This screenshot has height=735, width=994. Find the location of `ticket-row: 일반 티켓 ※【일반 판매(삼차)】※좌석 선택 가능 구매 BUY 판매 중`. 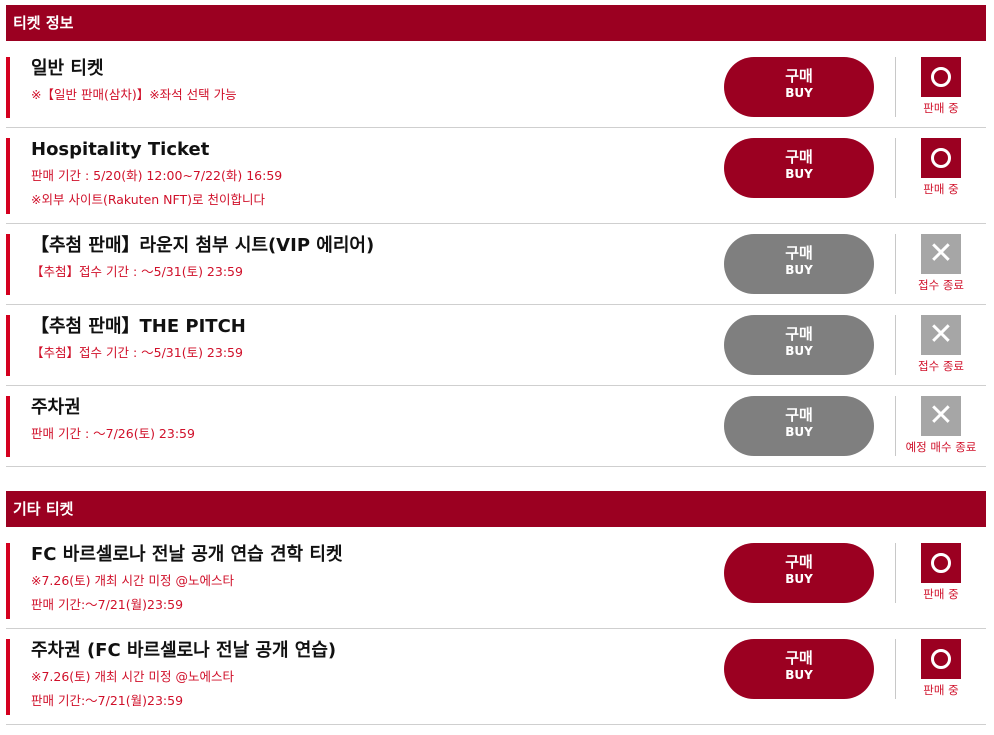

ticket-row: 일반 티켓 ※【일반 판매(삼차)】※좌석 선택 가능 구매 BUY 판매 중 is located at coordinates (496, 87).